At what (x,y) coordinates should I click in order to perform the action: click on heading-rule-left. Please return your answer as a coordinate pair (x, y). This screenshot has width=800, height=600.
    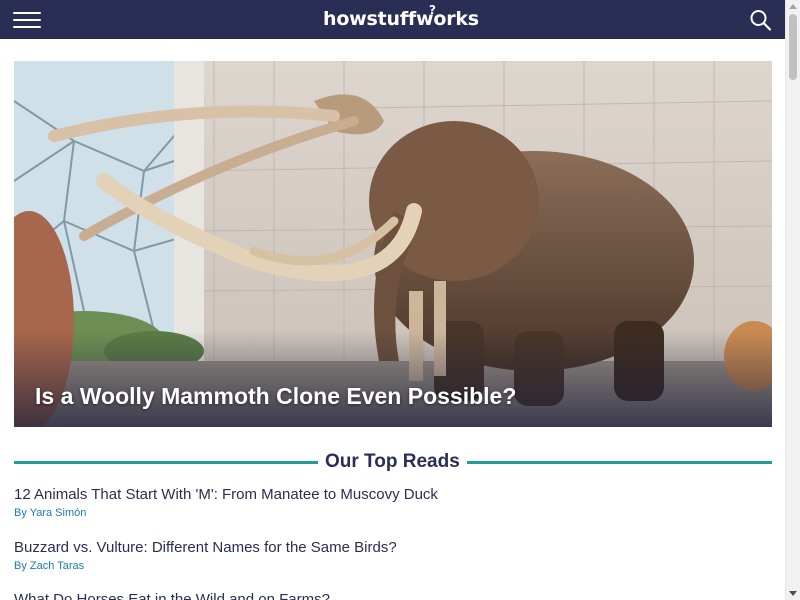
    Looking at the image, I should click on (166, 462).